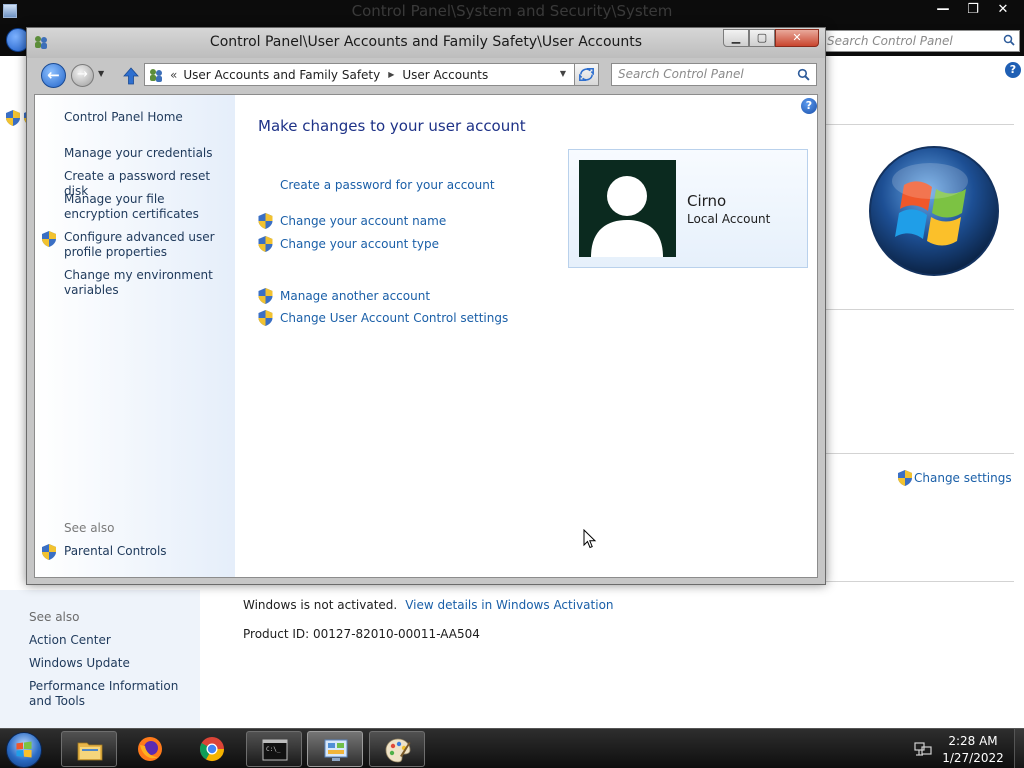 The width and height of the screenshot is (1024, 768). What do you see at coordinates (173, 75) in the screenshot?
I see `address-overflow: «` at bounding box center [173, 75].